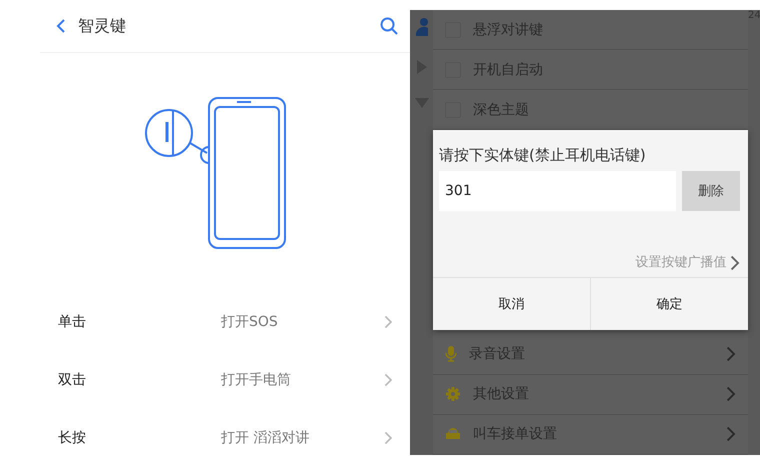  What do you see at coordinates (542, 155) in the screenshot?
I see `dialog-title: 请按下实体键(禁止耳机电话键)` at bounding box center [542, 155].